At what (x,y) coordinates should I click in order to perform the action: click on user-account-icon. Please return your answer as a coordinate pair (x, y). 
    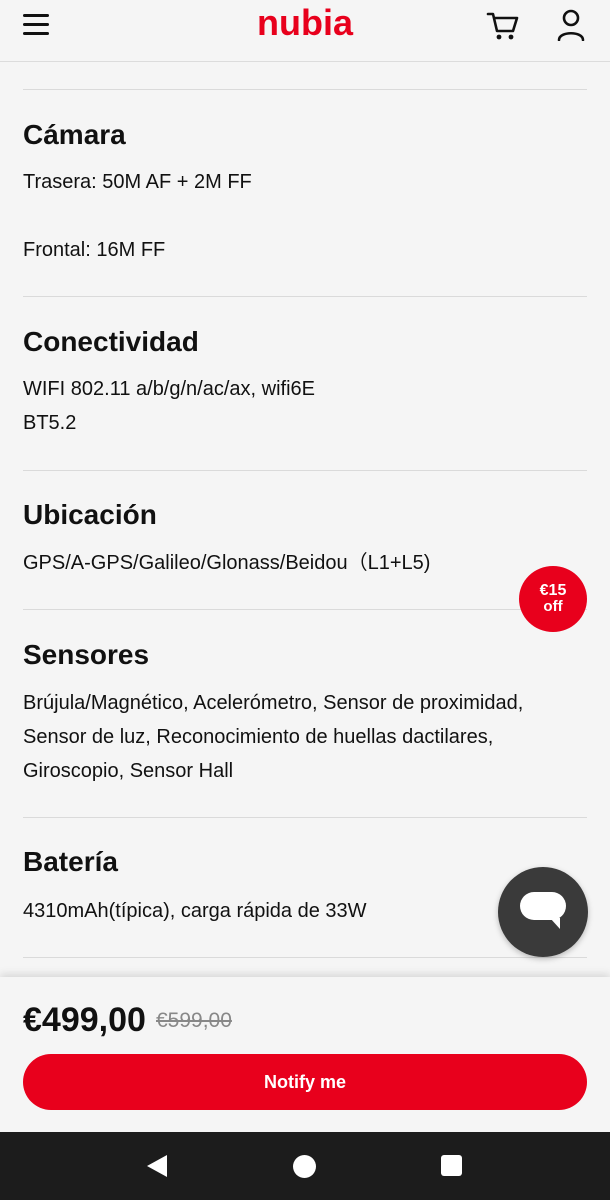
    Looking at the image, I should click on (571, 25).